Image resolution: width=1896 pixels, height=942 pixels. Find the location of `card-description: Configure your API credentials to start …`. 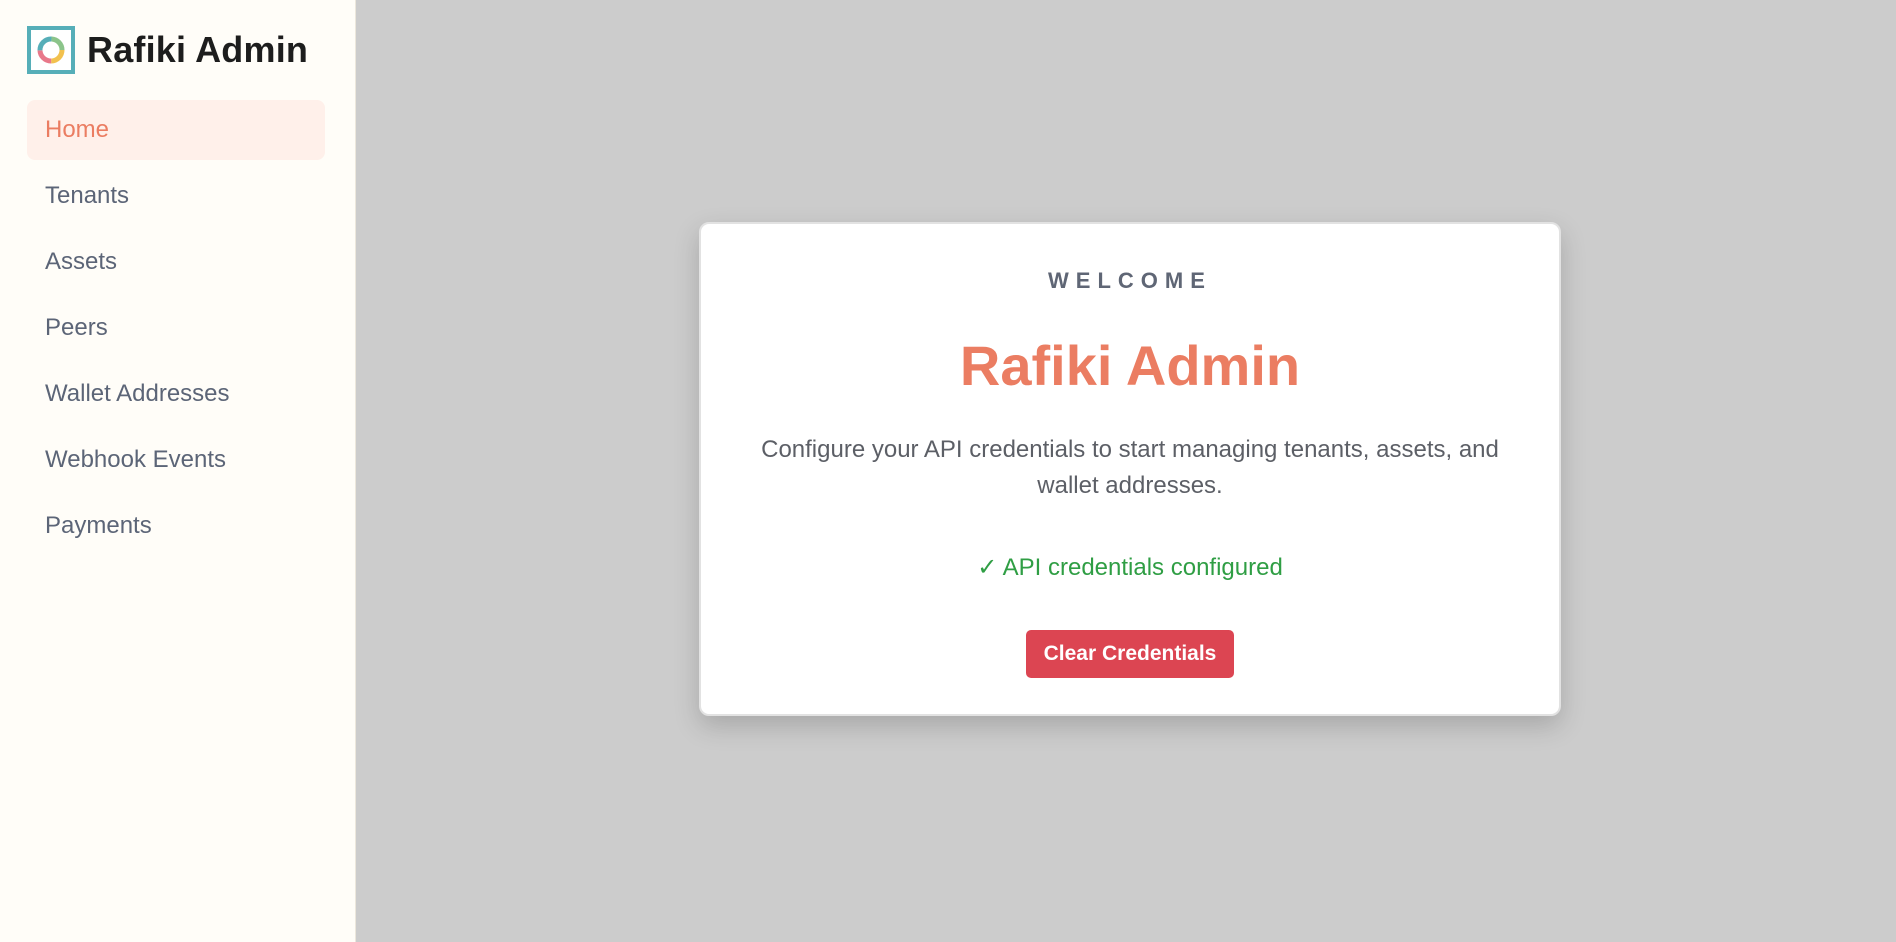

card-description: Configure your API credentials to start … is located at coordinates (1130, 467).